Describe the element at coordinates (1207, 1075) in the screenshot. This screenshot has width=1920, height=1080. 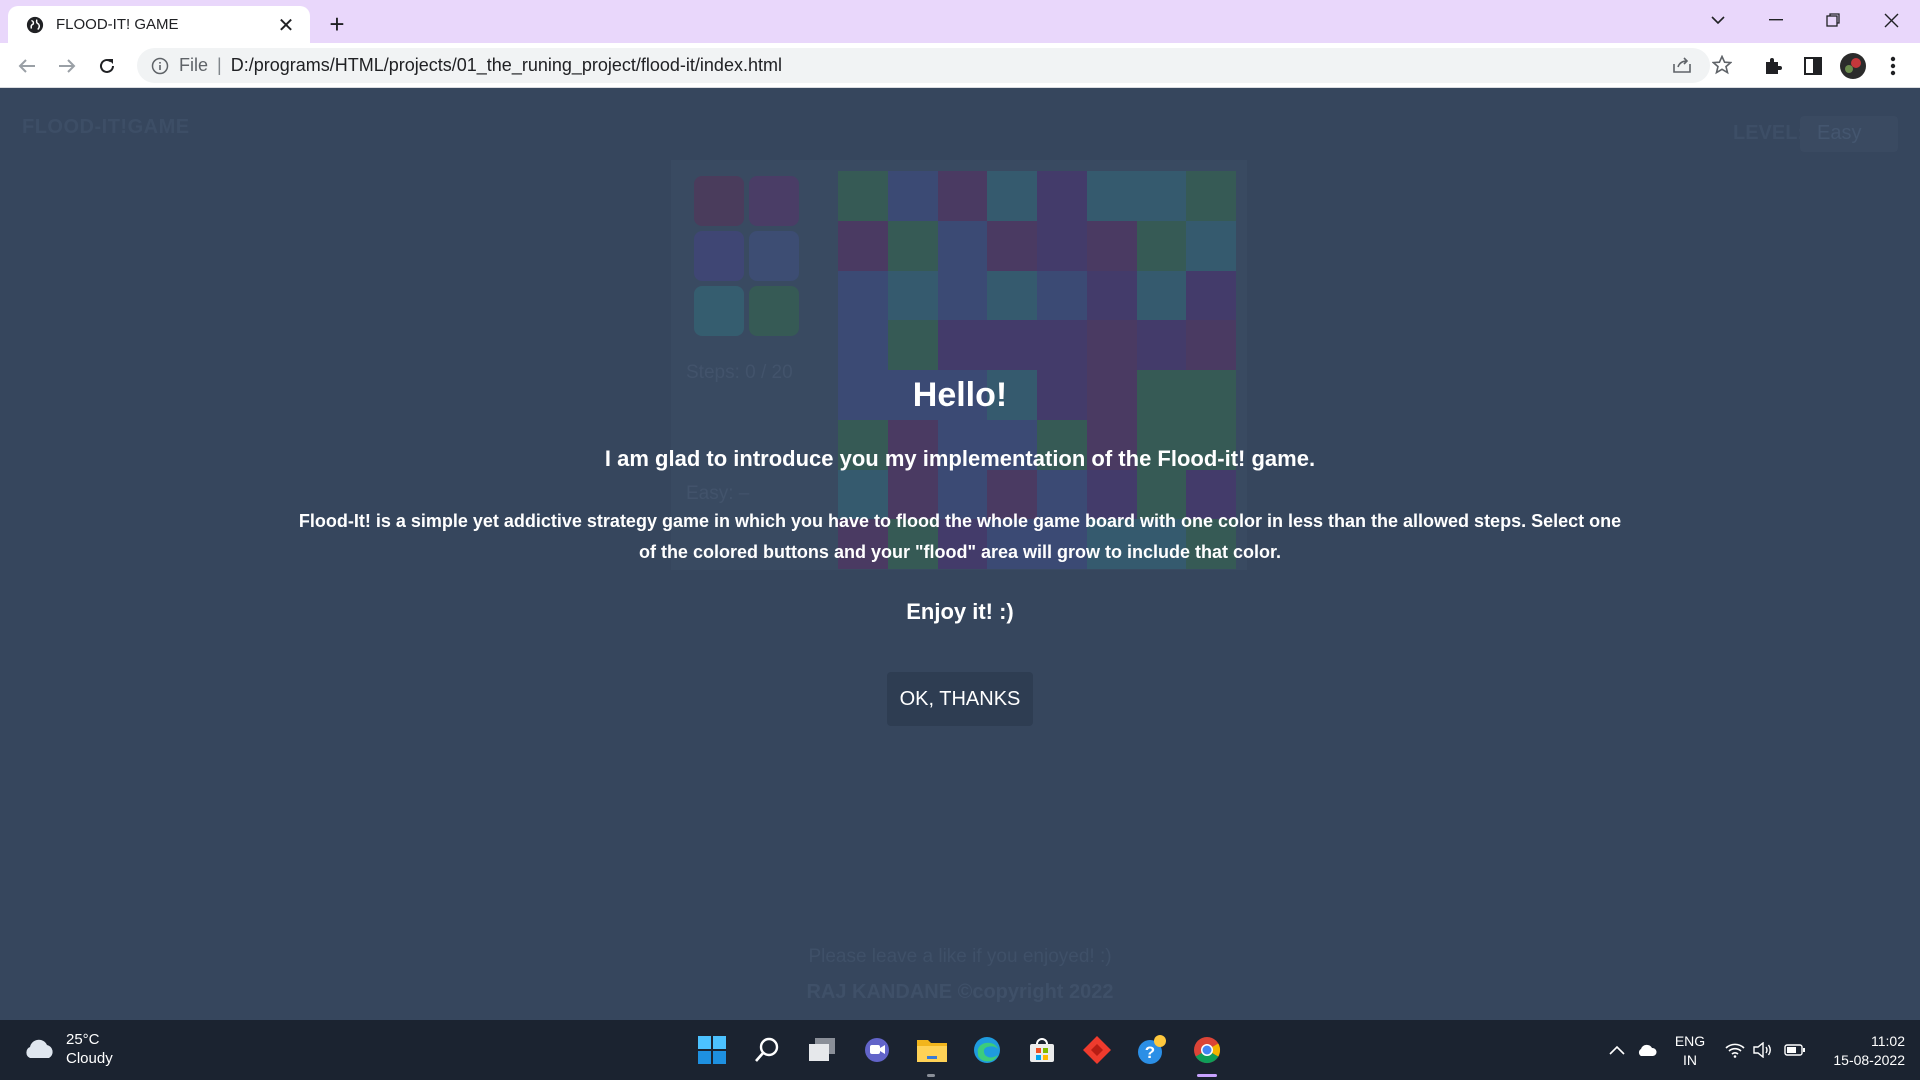
I see `active-app-indicator` at that location.